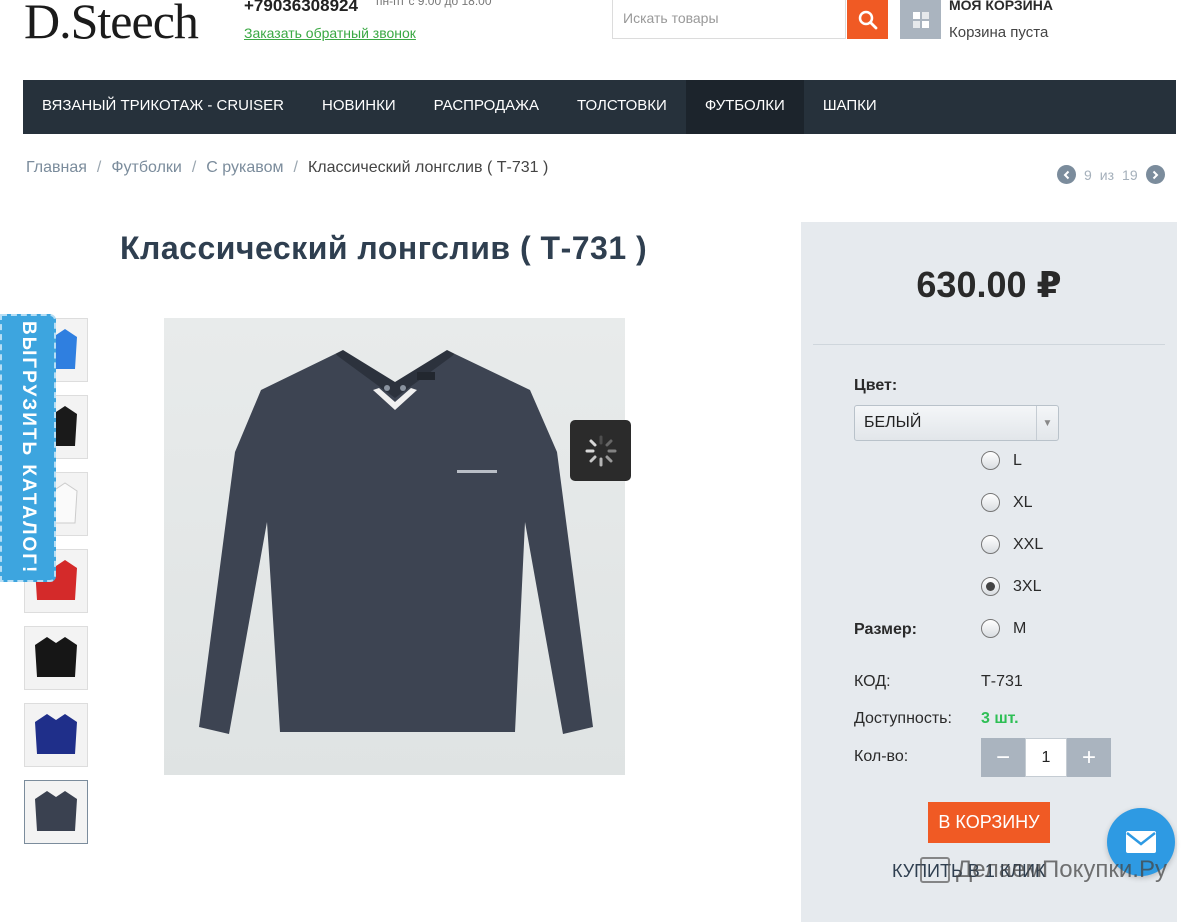 This screenshot has height=922, width=1200. I want to click on size-option-label: 3XL, so click(1027, 586).